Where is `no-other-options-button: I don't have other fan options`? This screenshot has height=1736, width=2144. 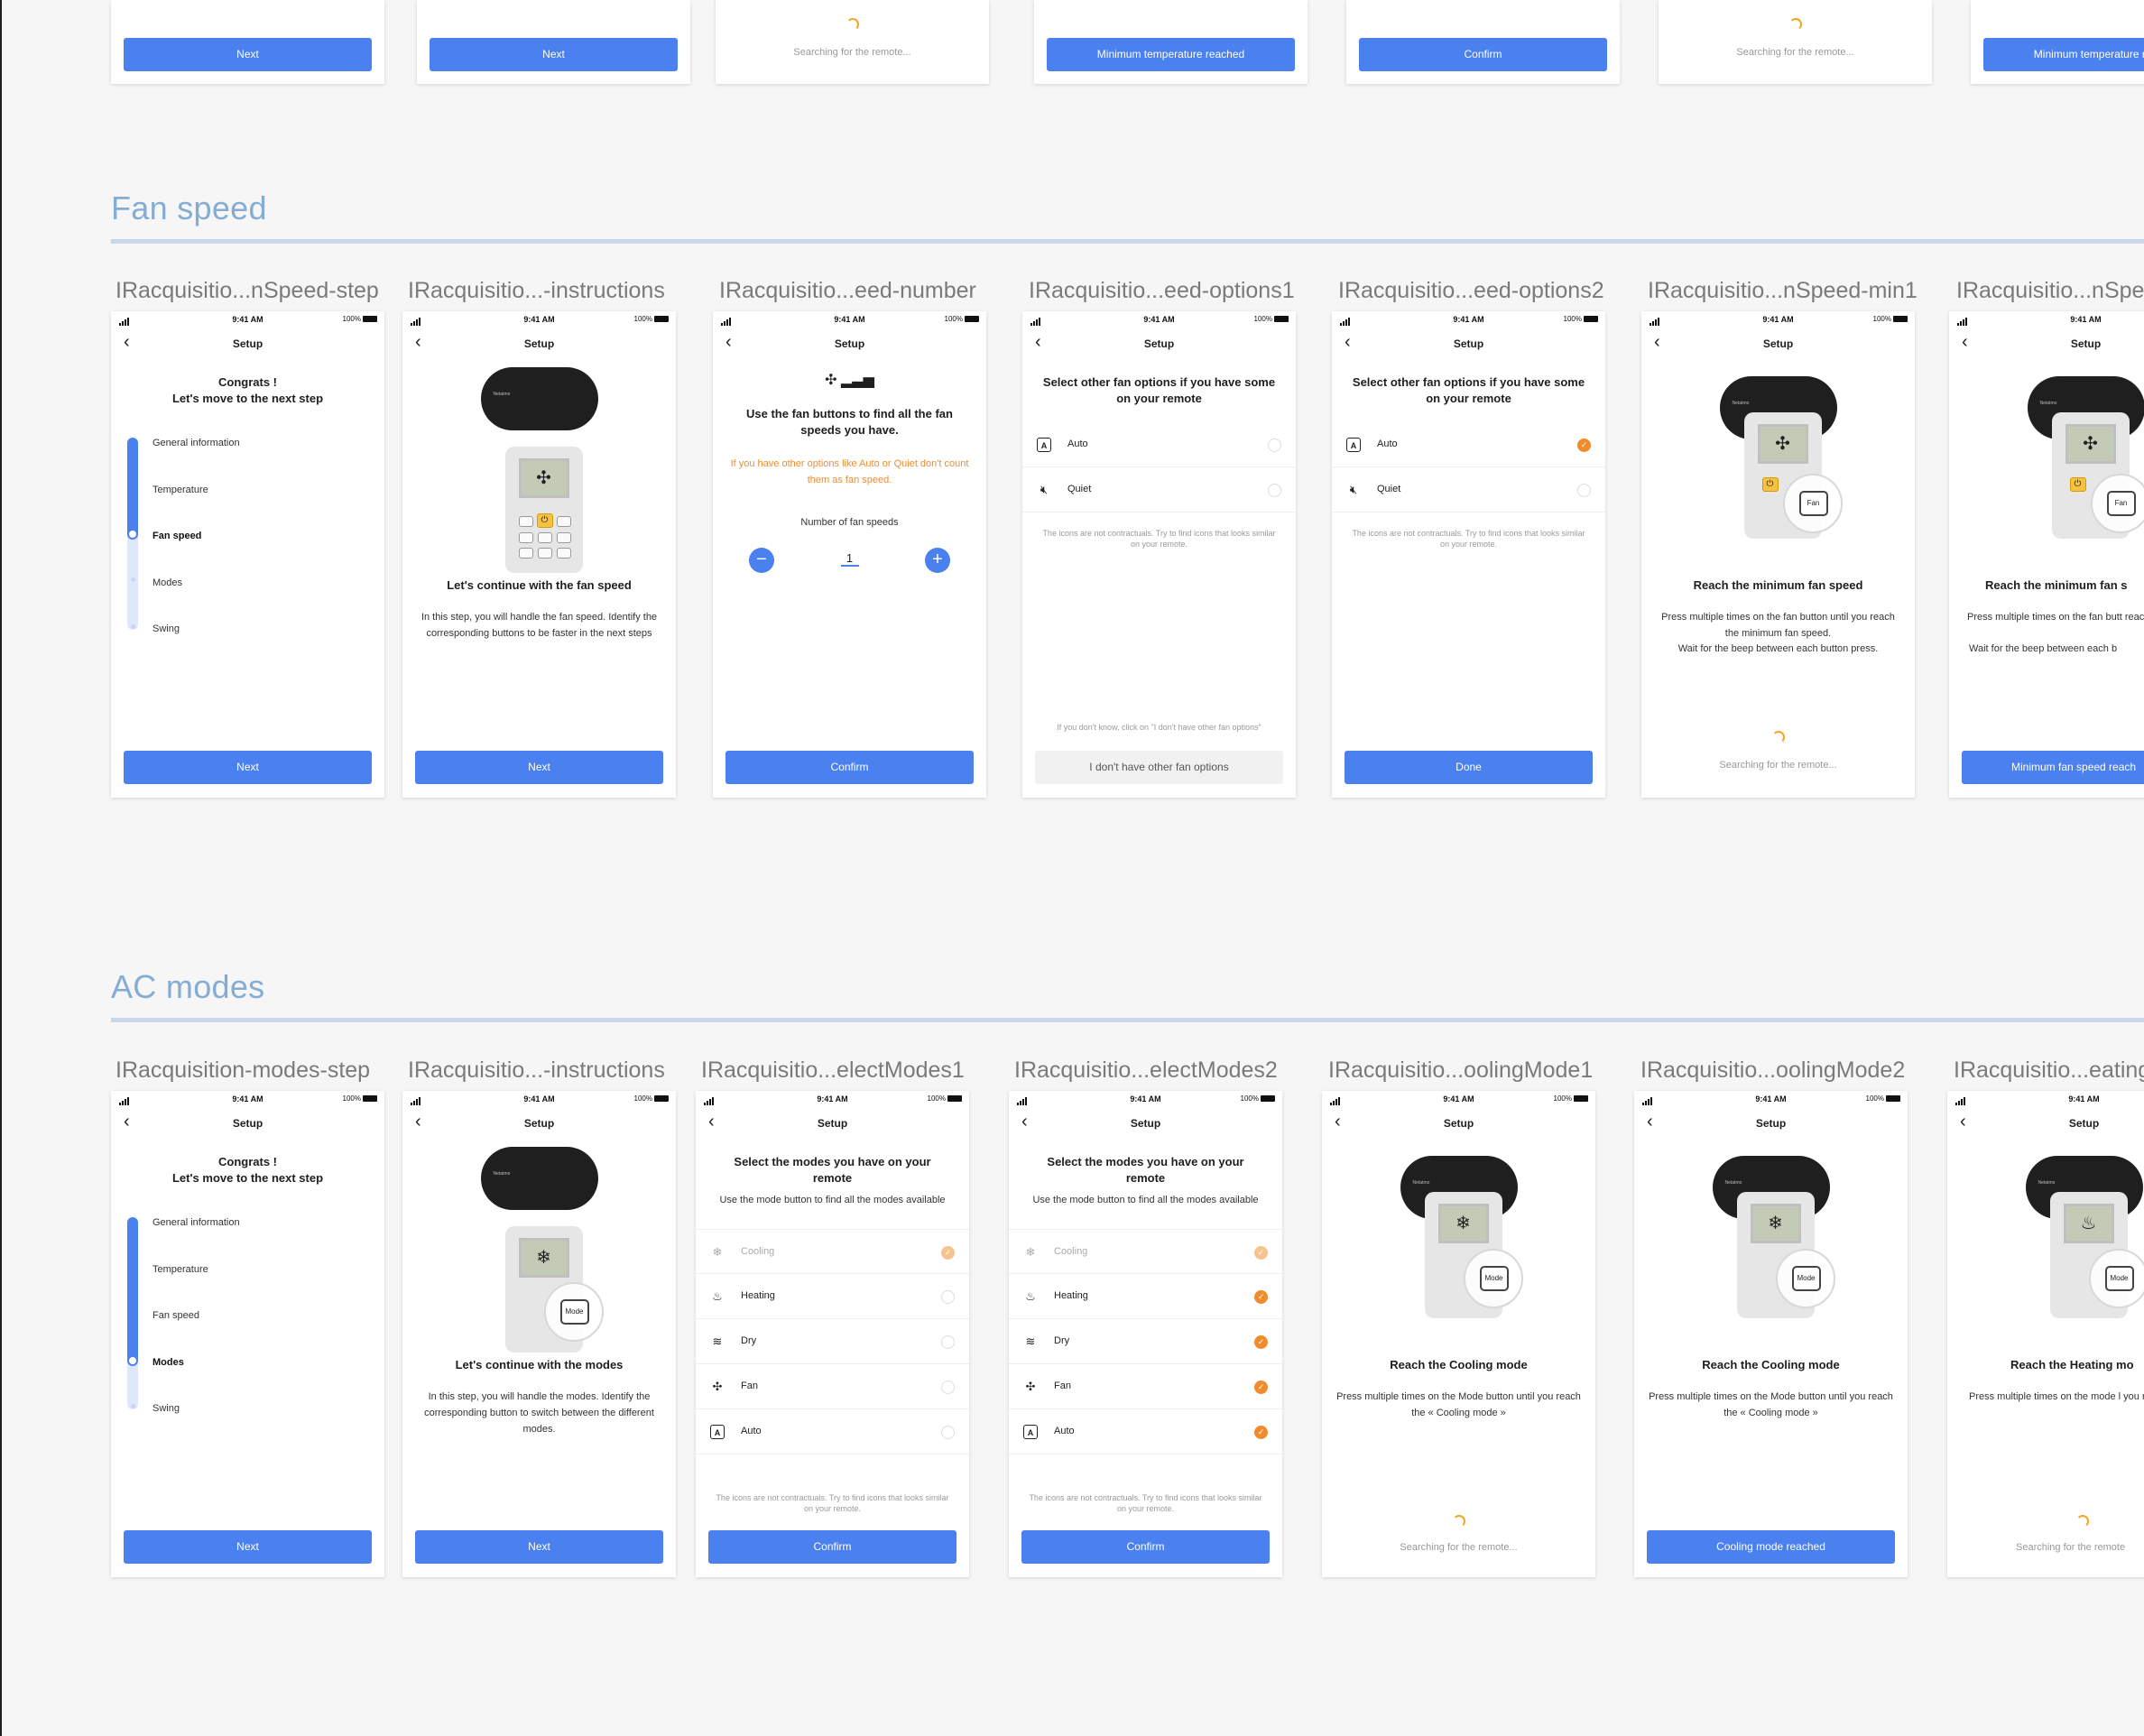
no-other-options-button: I don't have other fan options is located at coordinates (1159, 767).